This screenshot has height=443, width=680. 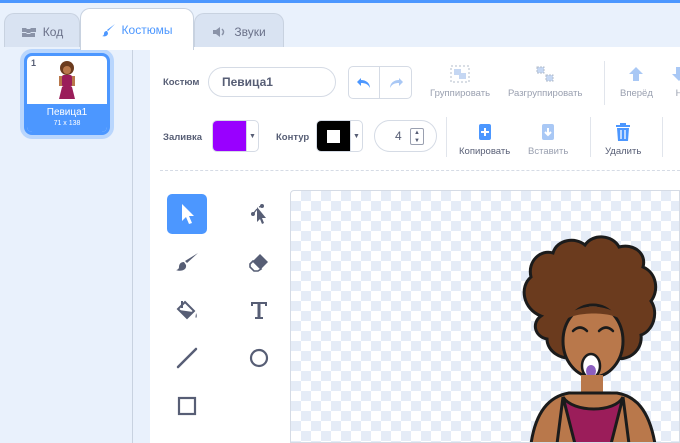 I want to click on copy-button: Копировать, so click(x=484, y=139).